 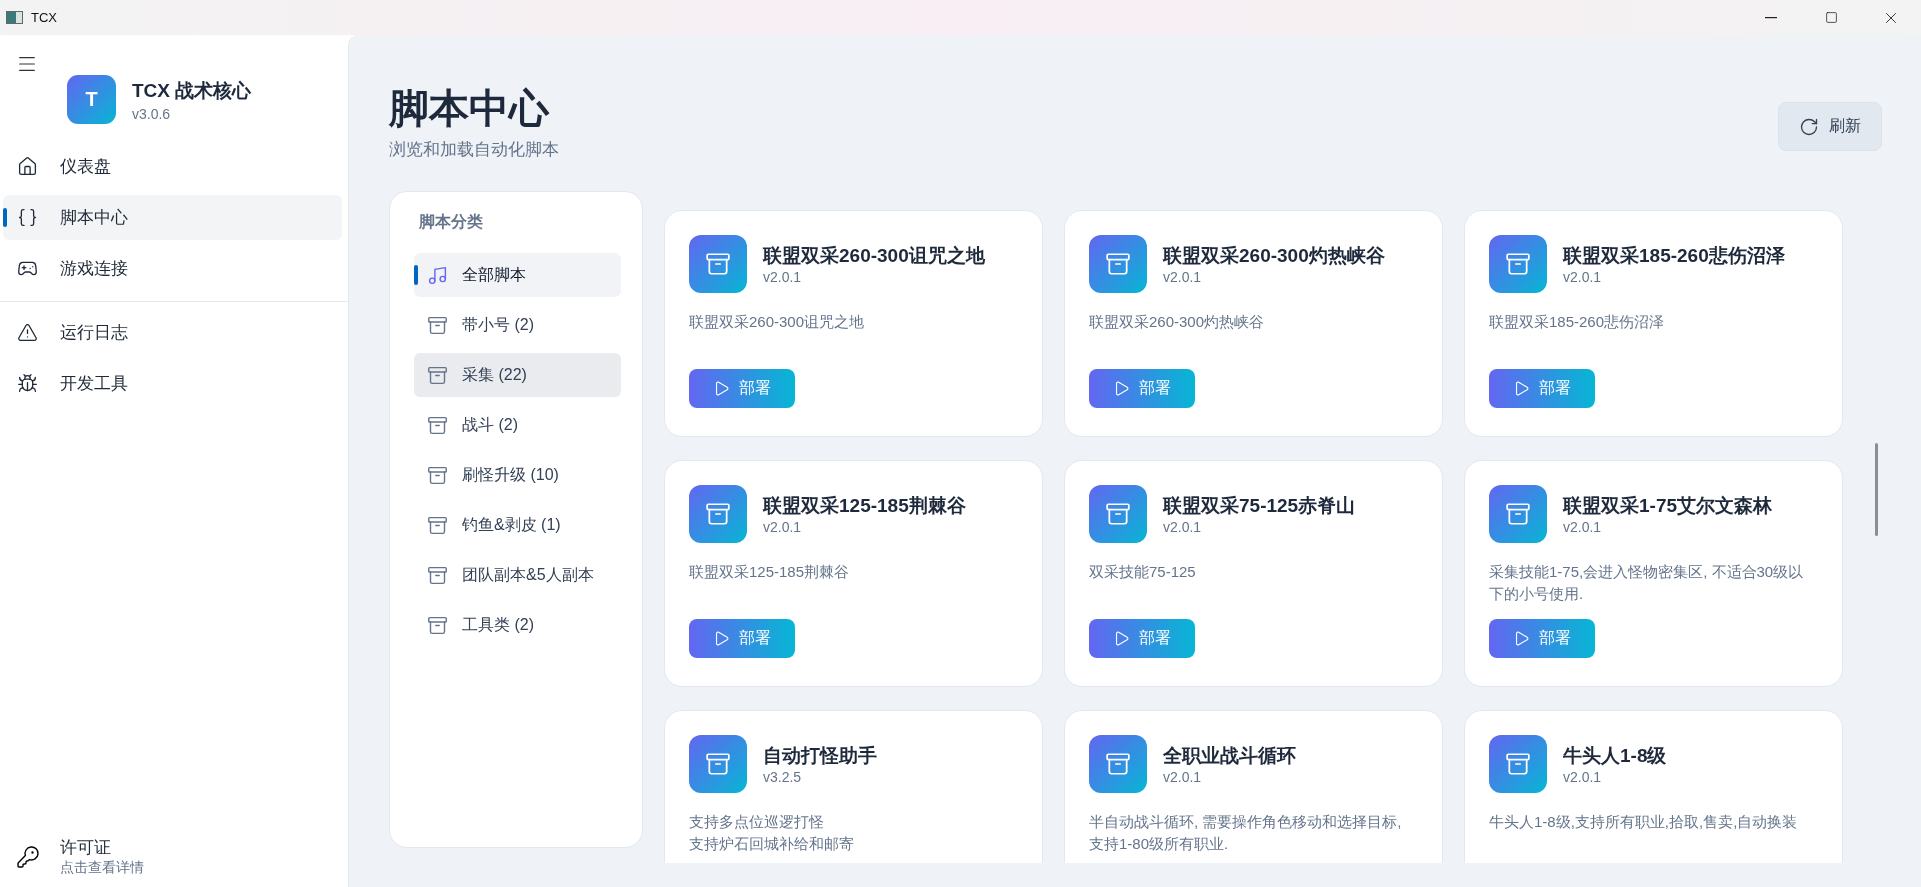 I want to click on refresh-icon, so click(x=1809, y=126).